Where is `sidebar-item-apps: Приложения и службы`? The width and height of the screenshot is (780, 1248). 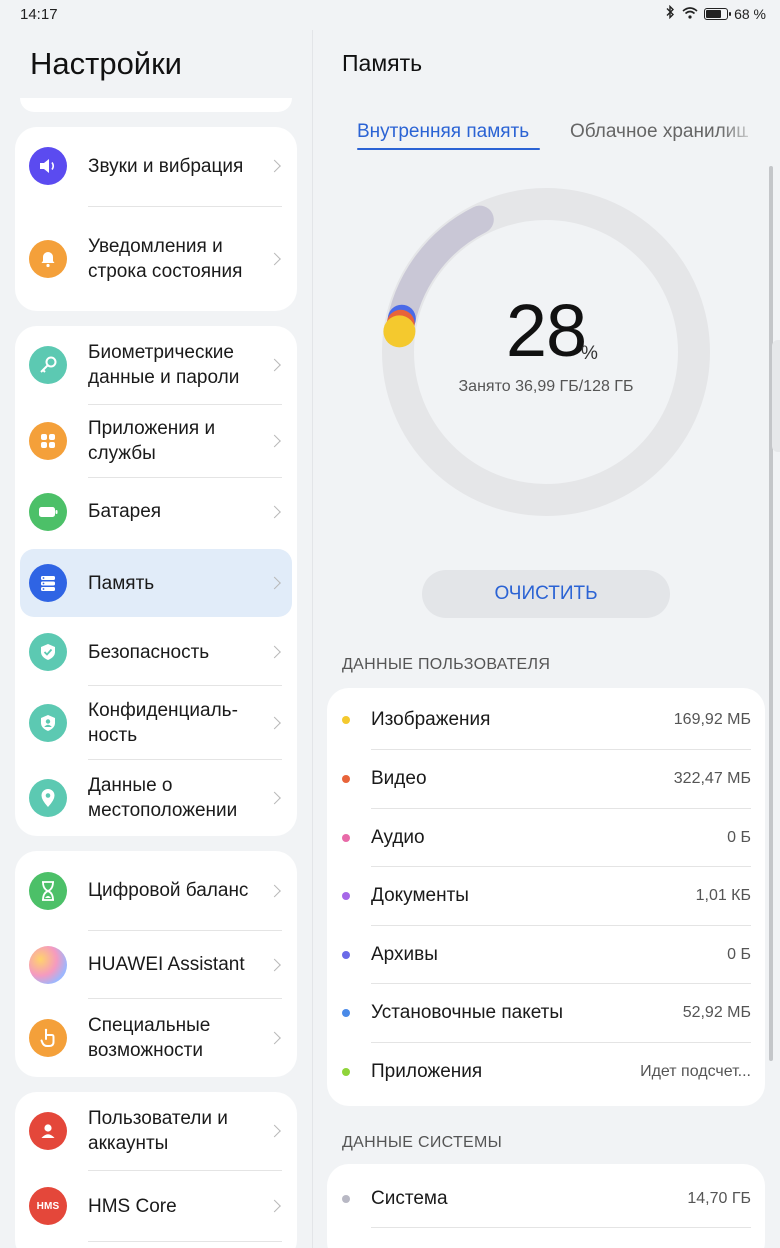 sidebar-item-apps: Приложения и службы is located at coordinates (156, 441).